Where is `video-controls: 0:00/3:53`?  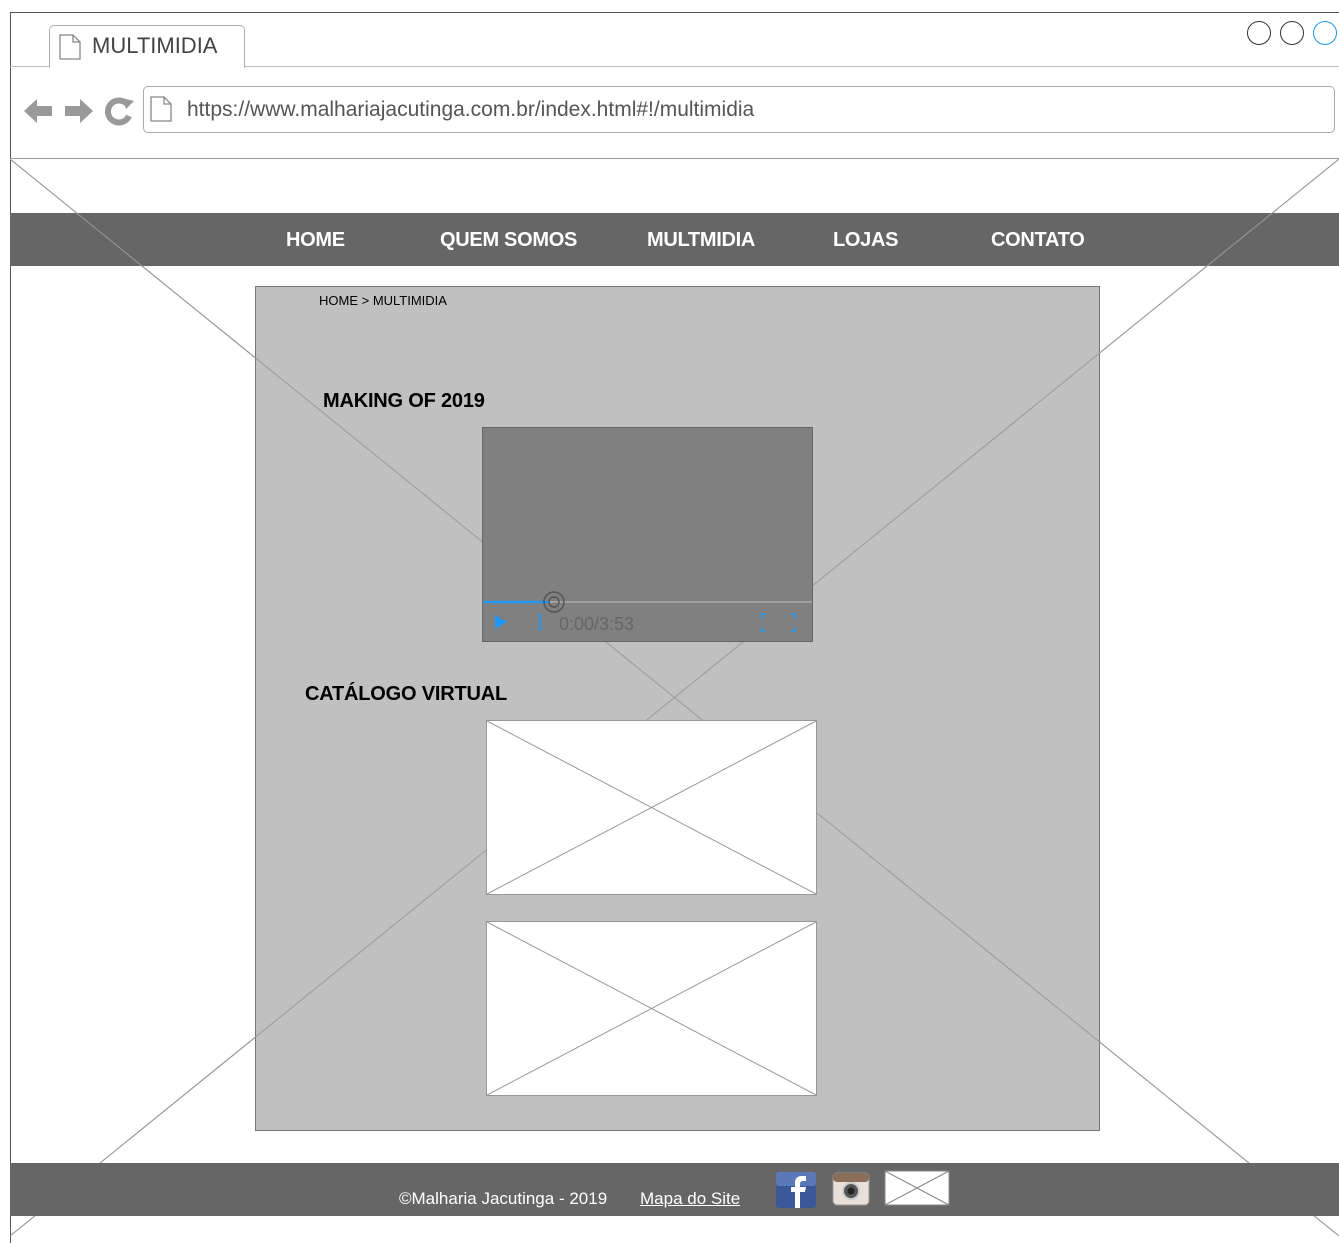 video-controls: 0:00/3:53 is located at coordinates (647, 612).